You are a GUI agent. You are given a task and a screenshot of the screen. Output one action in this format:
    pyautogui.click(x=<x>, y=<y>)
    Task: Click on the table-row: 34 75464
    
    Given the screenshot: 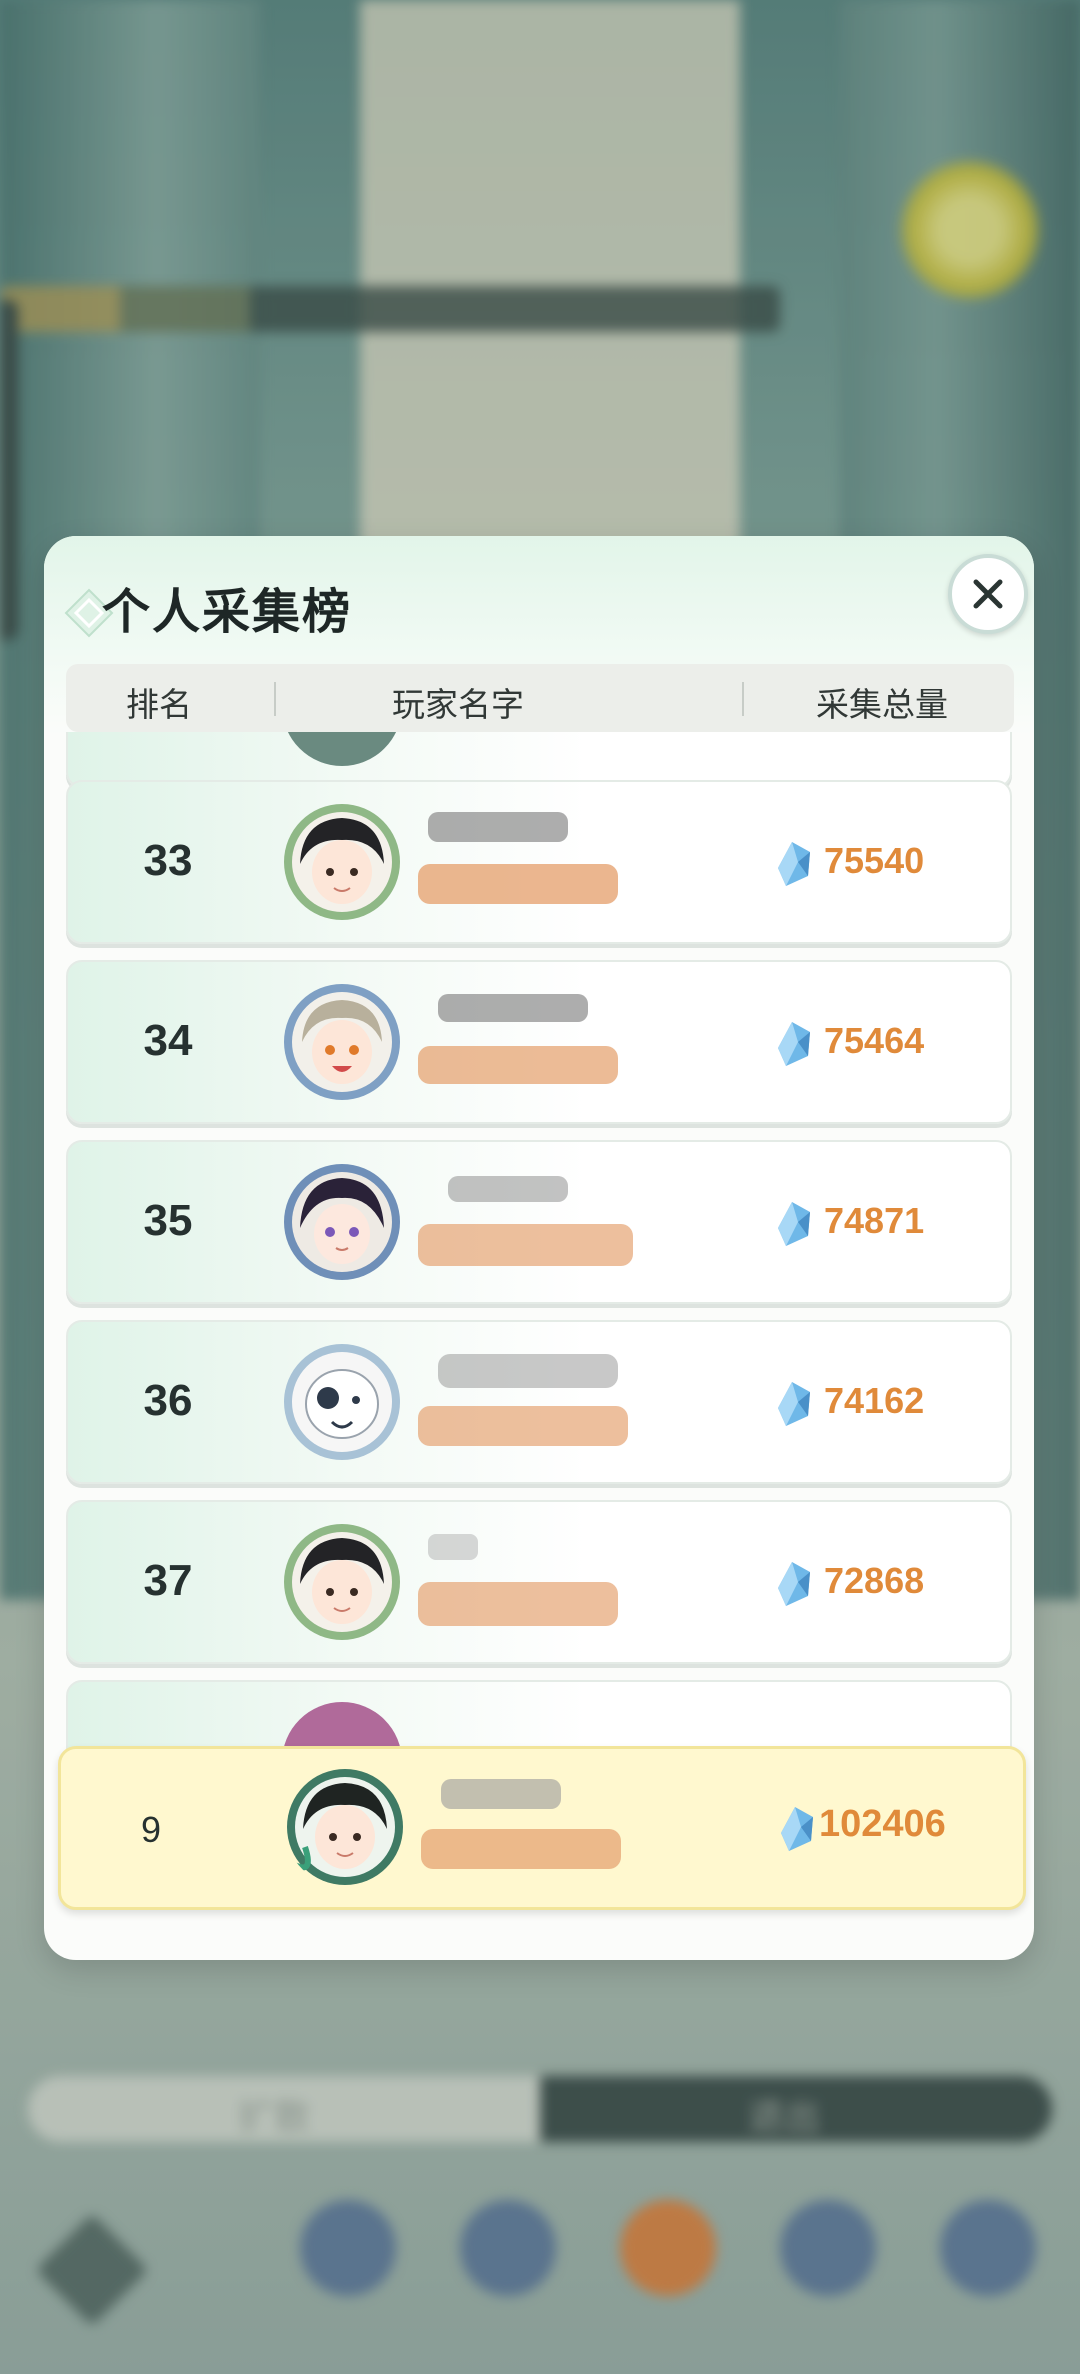 What is the action you would take?
    pyautogui.click(x=539, y=1042)
    